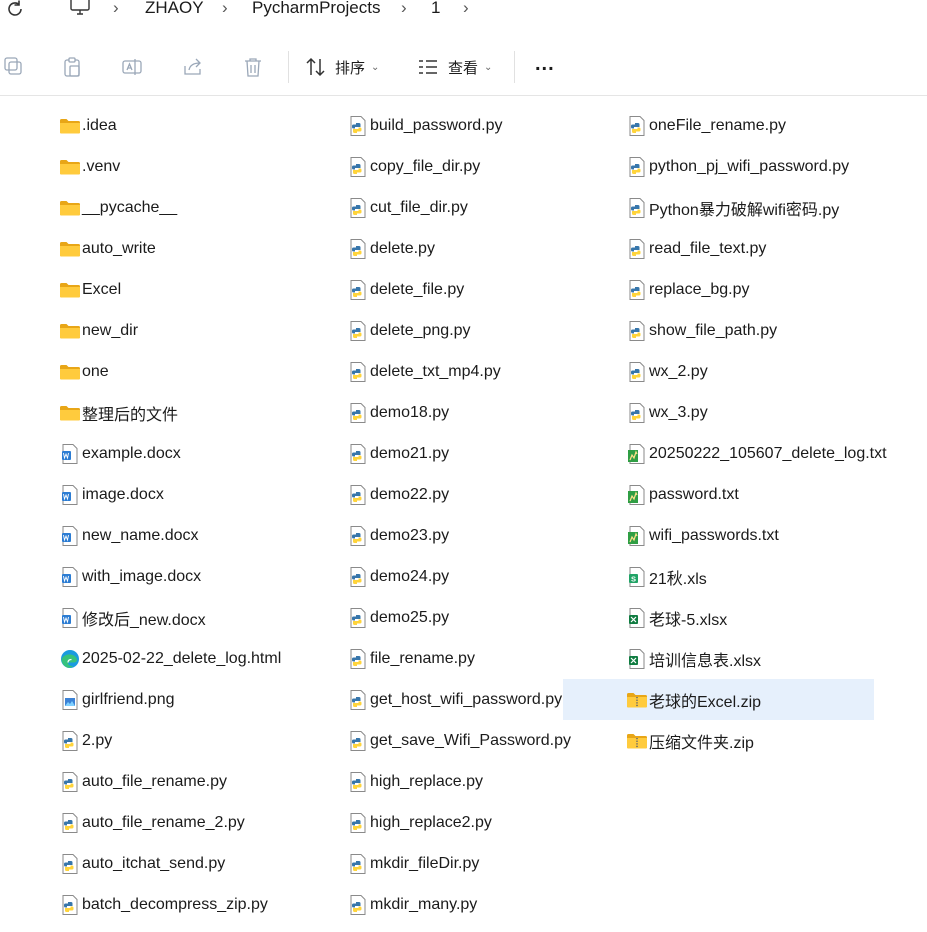  Describe the element at coordinates (316, 8) in the screenshot. I see `breadcrumb-pycharmprojects: PycharmProjects` at that location.